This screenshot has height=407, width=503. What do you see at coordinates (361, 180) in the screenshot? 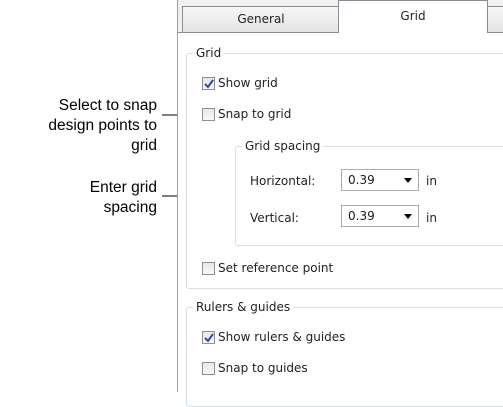
I see `horizontal-spacing-value: 0.39` at bounding box center [361, 180].